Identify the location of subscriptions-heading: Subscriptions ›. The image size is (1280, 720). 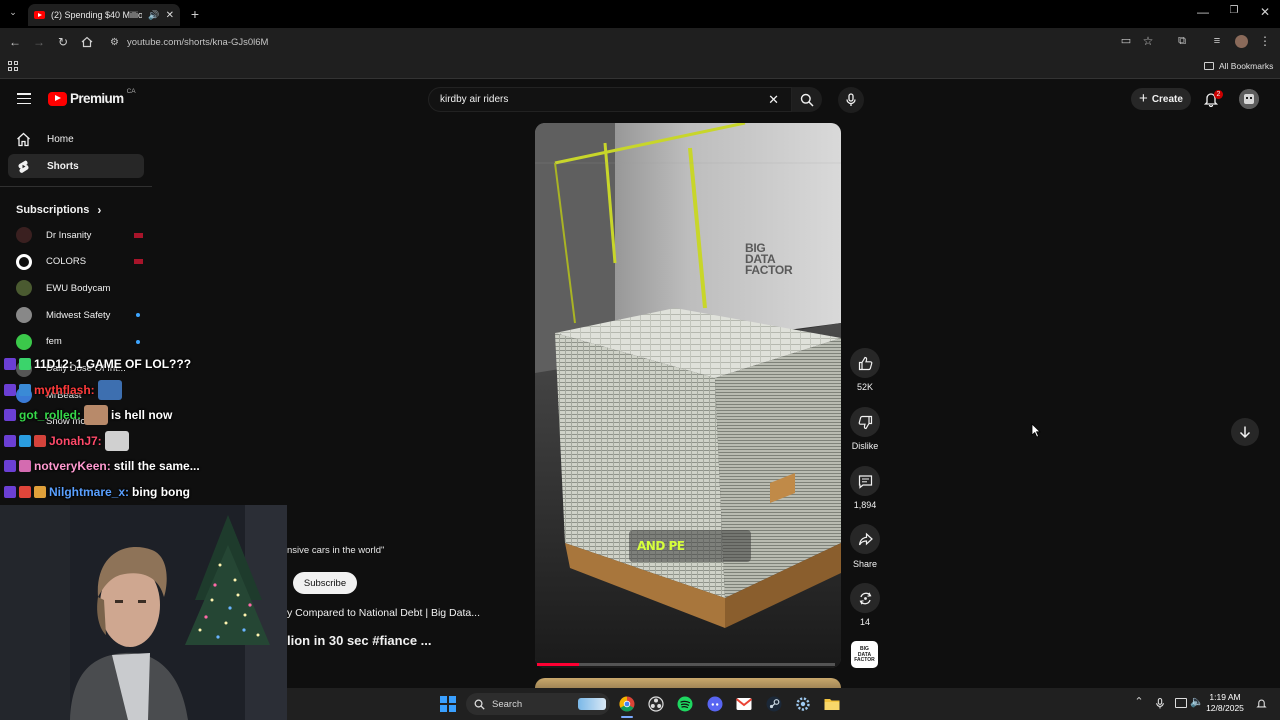
(58, 210).